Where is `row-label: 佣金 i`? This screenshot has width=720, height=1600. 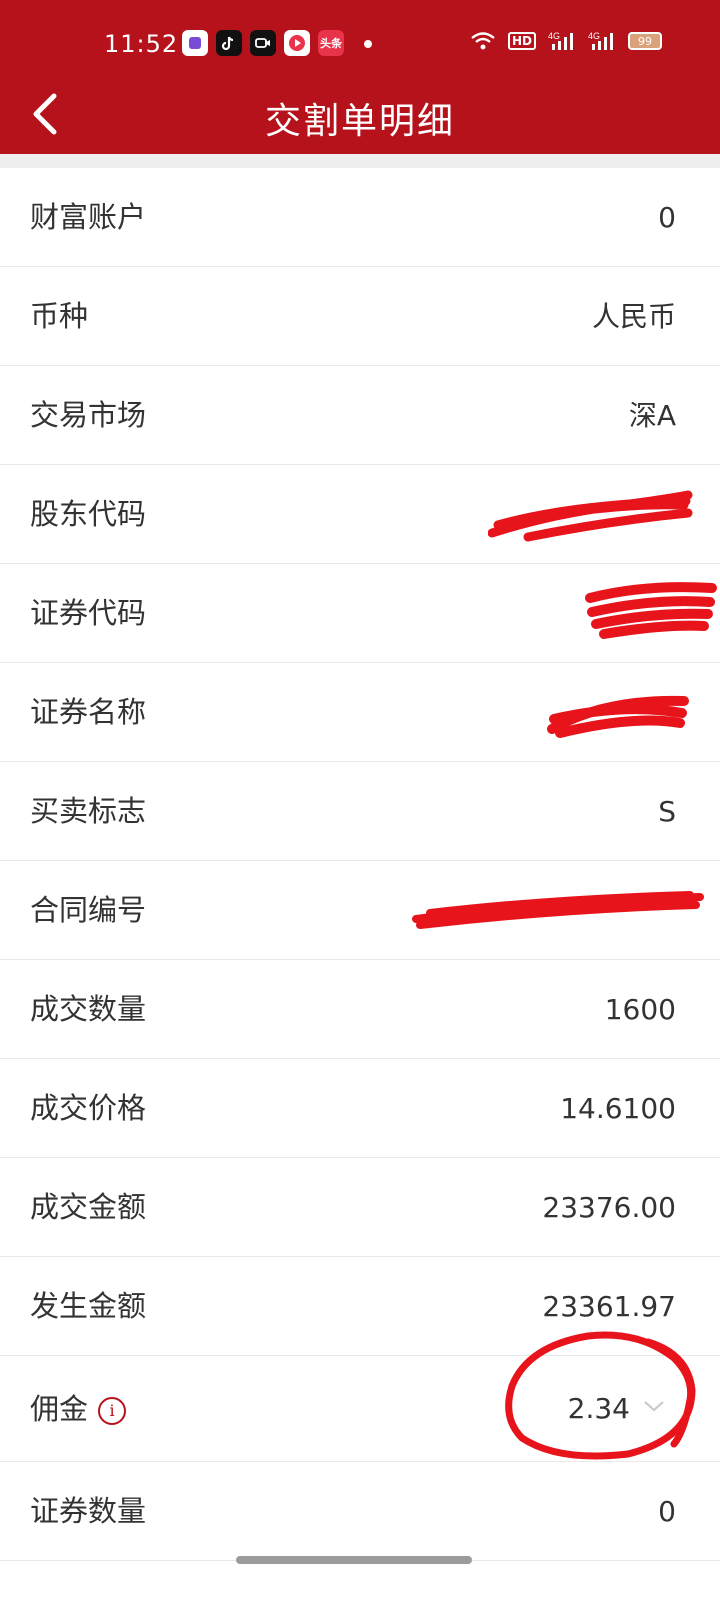
row-label: 佣金 i is located at coordinates (78, 1409).